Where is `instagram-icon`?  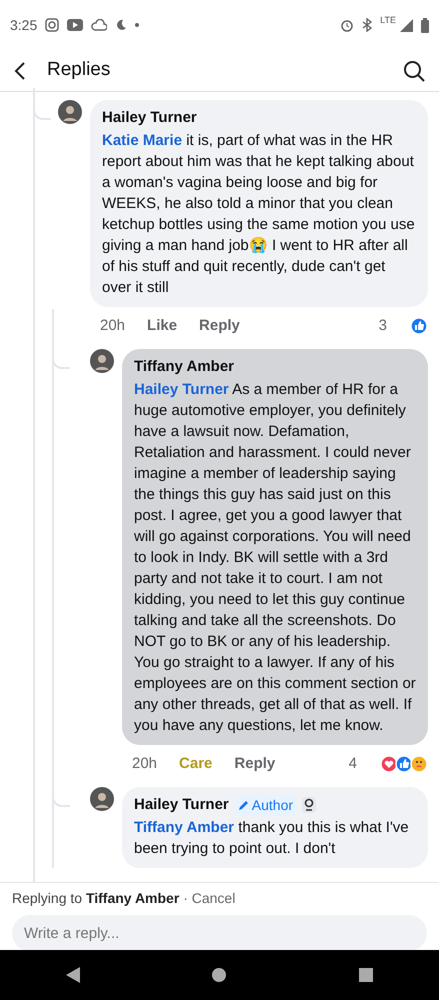
instagram-icon is located at coordinates (52, 25).